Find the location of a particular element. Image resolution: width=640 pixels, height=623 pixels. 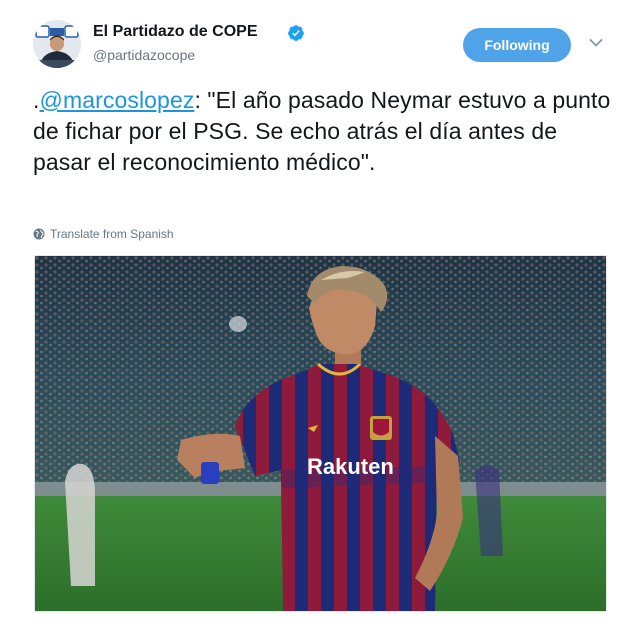

verified-badge-icon is located at coordinates (296, 33).